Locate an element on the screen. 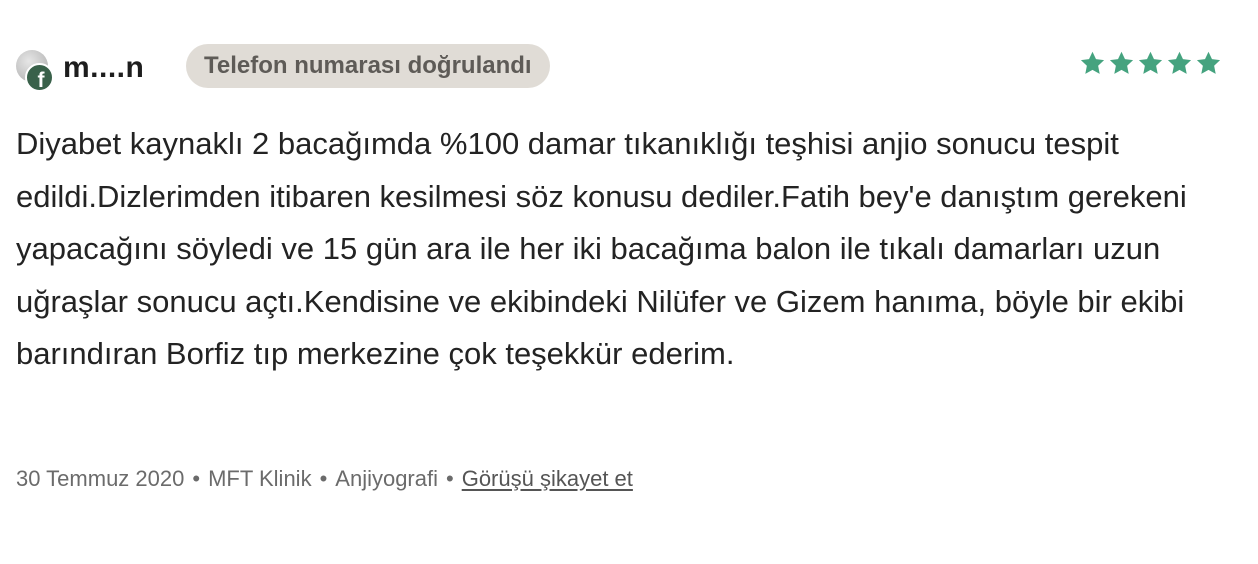  reviewer-name: m....n is located at coordinates (104, 67).